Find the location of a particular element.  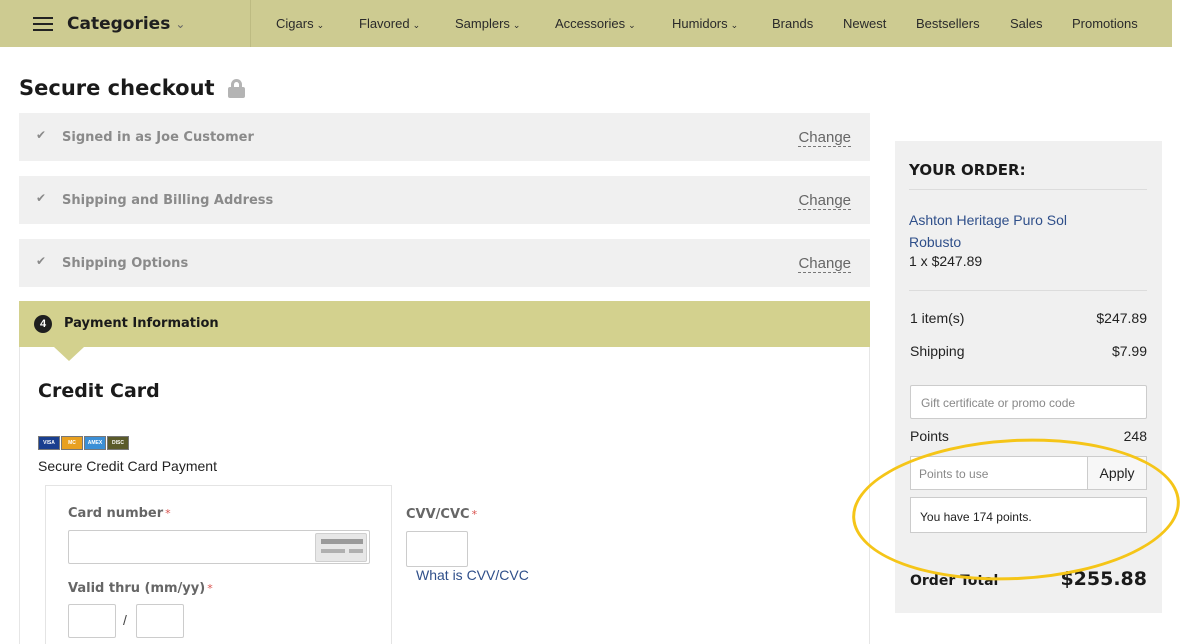

categories-menu-button: Categories ⌄ is located at coordinates (109, 23).